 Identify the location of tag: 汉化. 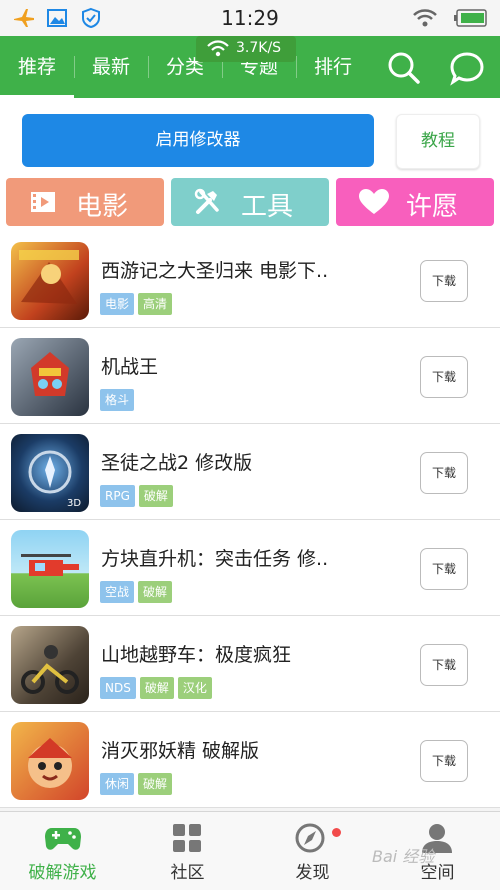
(194, 688).